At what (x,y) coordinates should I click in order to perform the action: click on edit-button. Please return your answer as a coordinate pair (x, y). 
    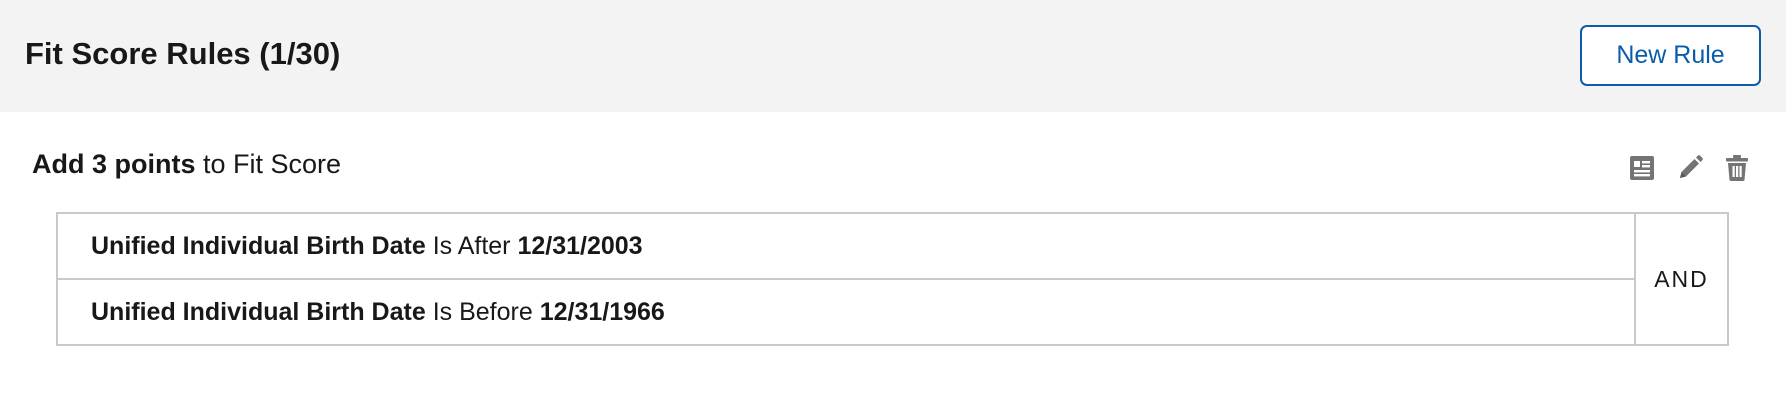
    Looking at the image, I should click on (1690, 168).